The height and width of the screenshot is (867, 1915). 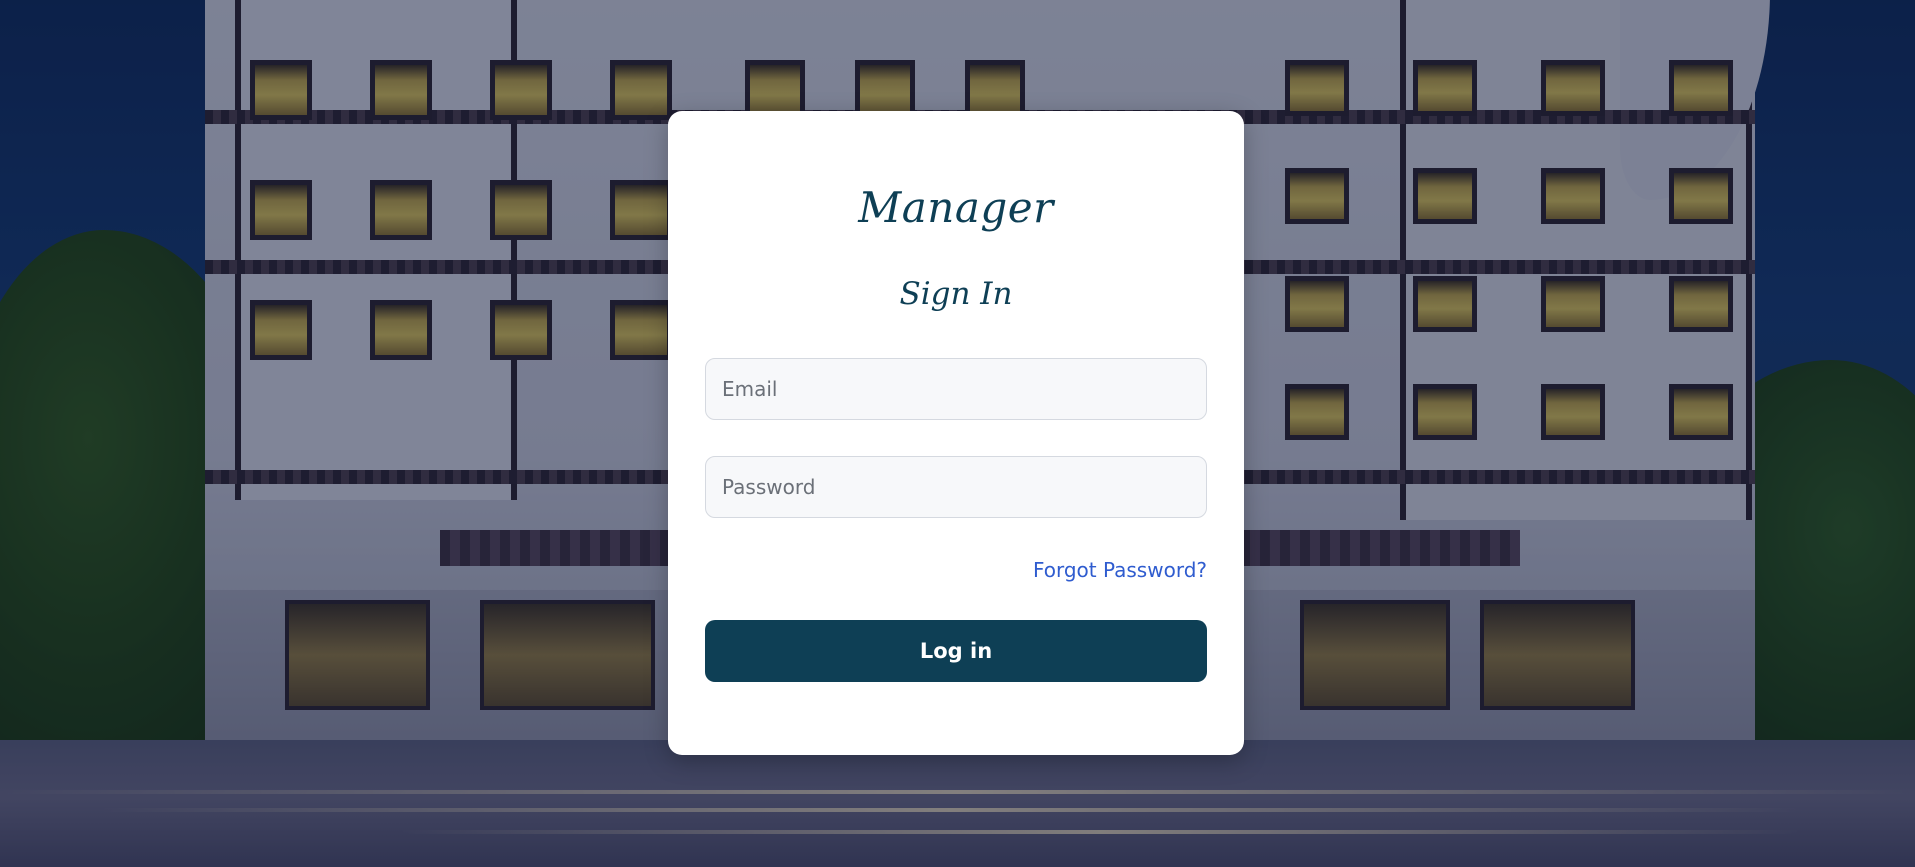 What do you see at coordinates (1120, 570) in the screenshot?
I see `forgot-password-link: Forgot Password?` at bounding box center [1120, 570].